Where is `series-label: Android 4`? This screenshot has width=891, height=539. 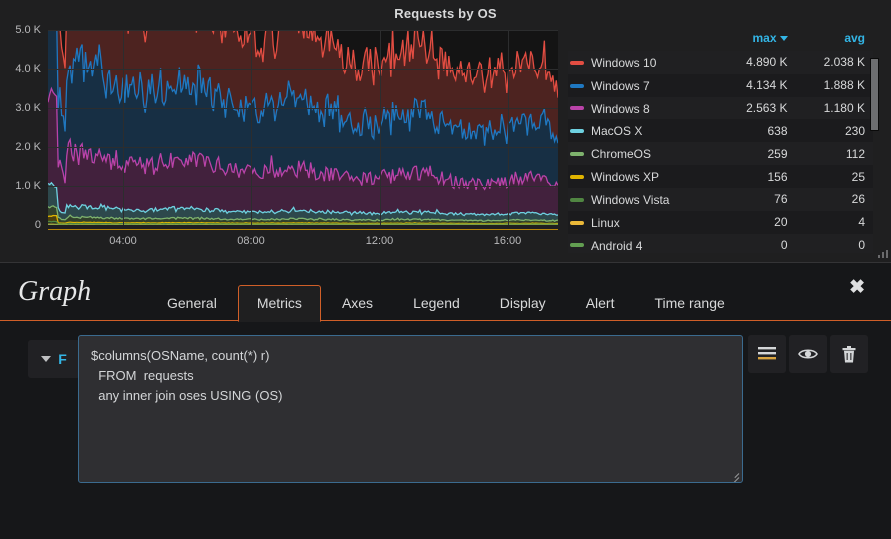 series-label: Android 4 is located at coordinates (617, 245).